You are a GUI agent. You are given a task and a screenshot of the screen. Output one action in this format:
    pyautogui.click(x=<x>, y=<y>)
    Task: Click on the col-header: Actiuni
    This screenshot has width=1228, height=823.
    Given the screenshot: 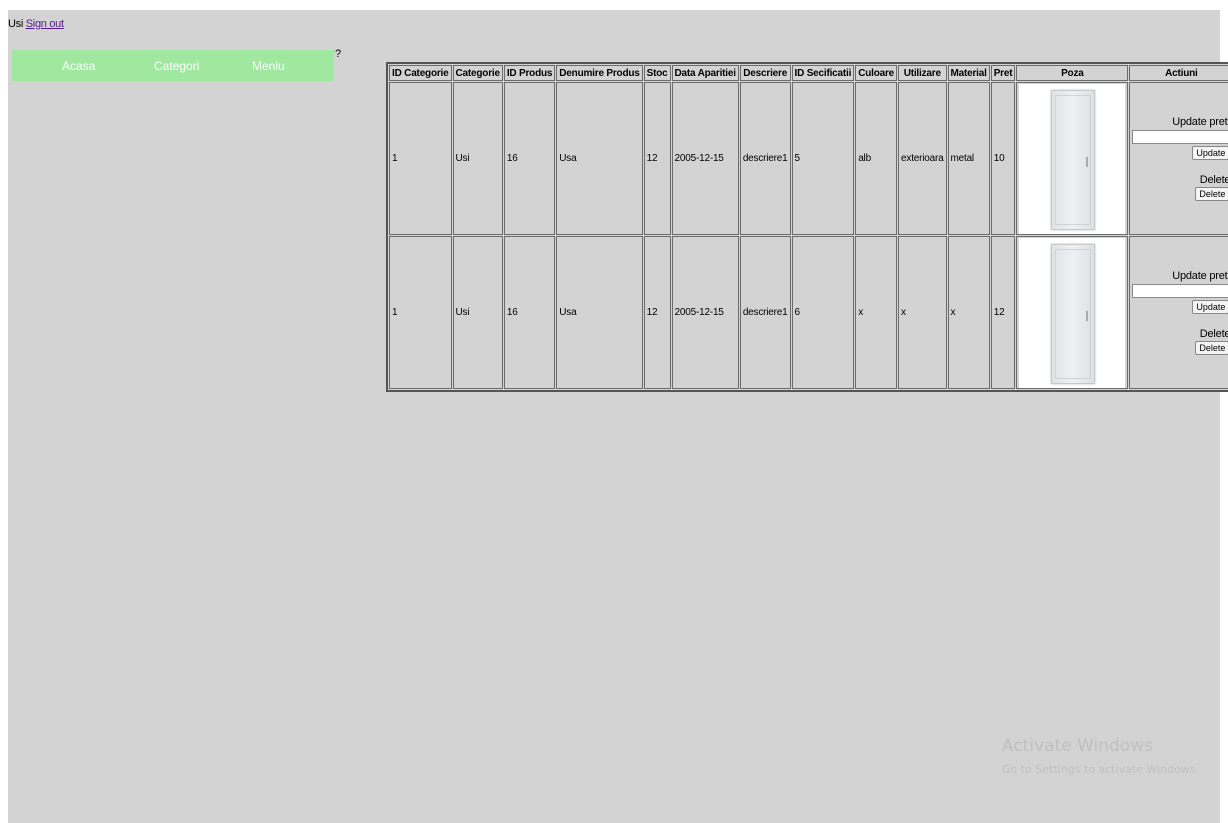 What is the action you would take?
    pyautogui.click(x=1178, y=73)
    